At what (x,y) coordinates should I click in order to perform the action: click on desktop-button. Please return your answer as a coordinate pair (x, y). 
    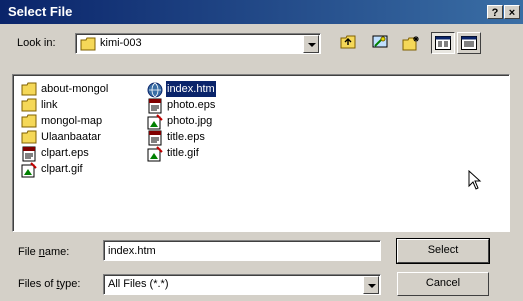
    Looking at the image, I should click on (381, 43).